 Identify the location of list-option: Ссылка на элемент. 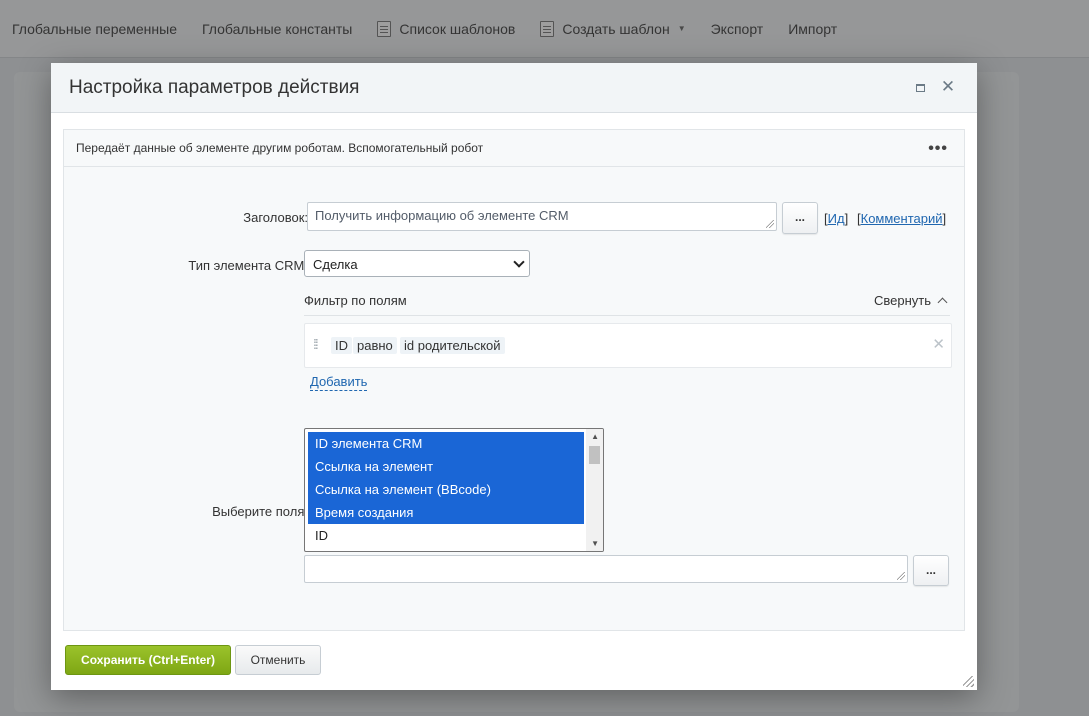
(446, 466).